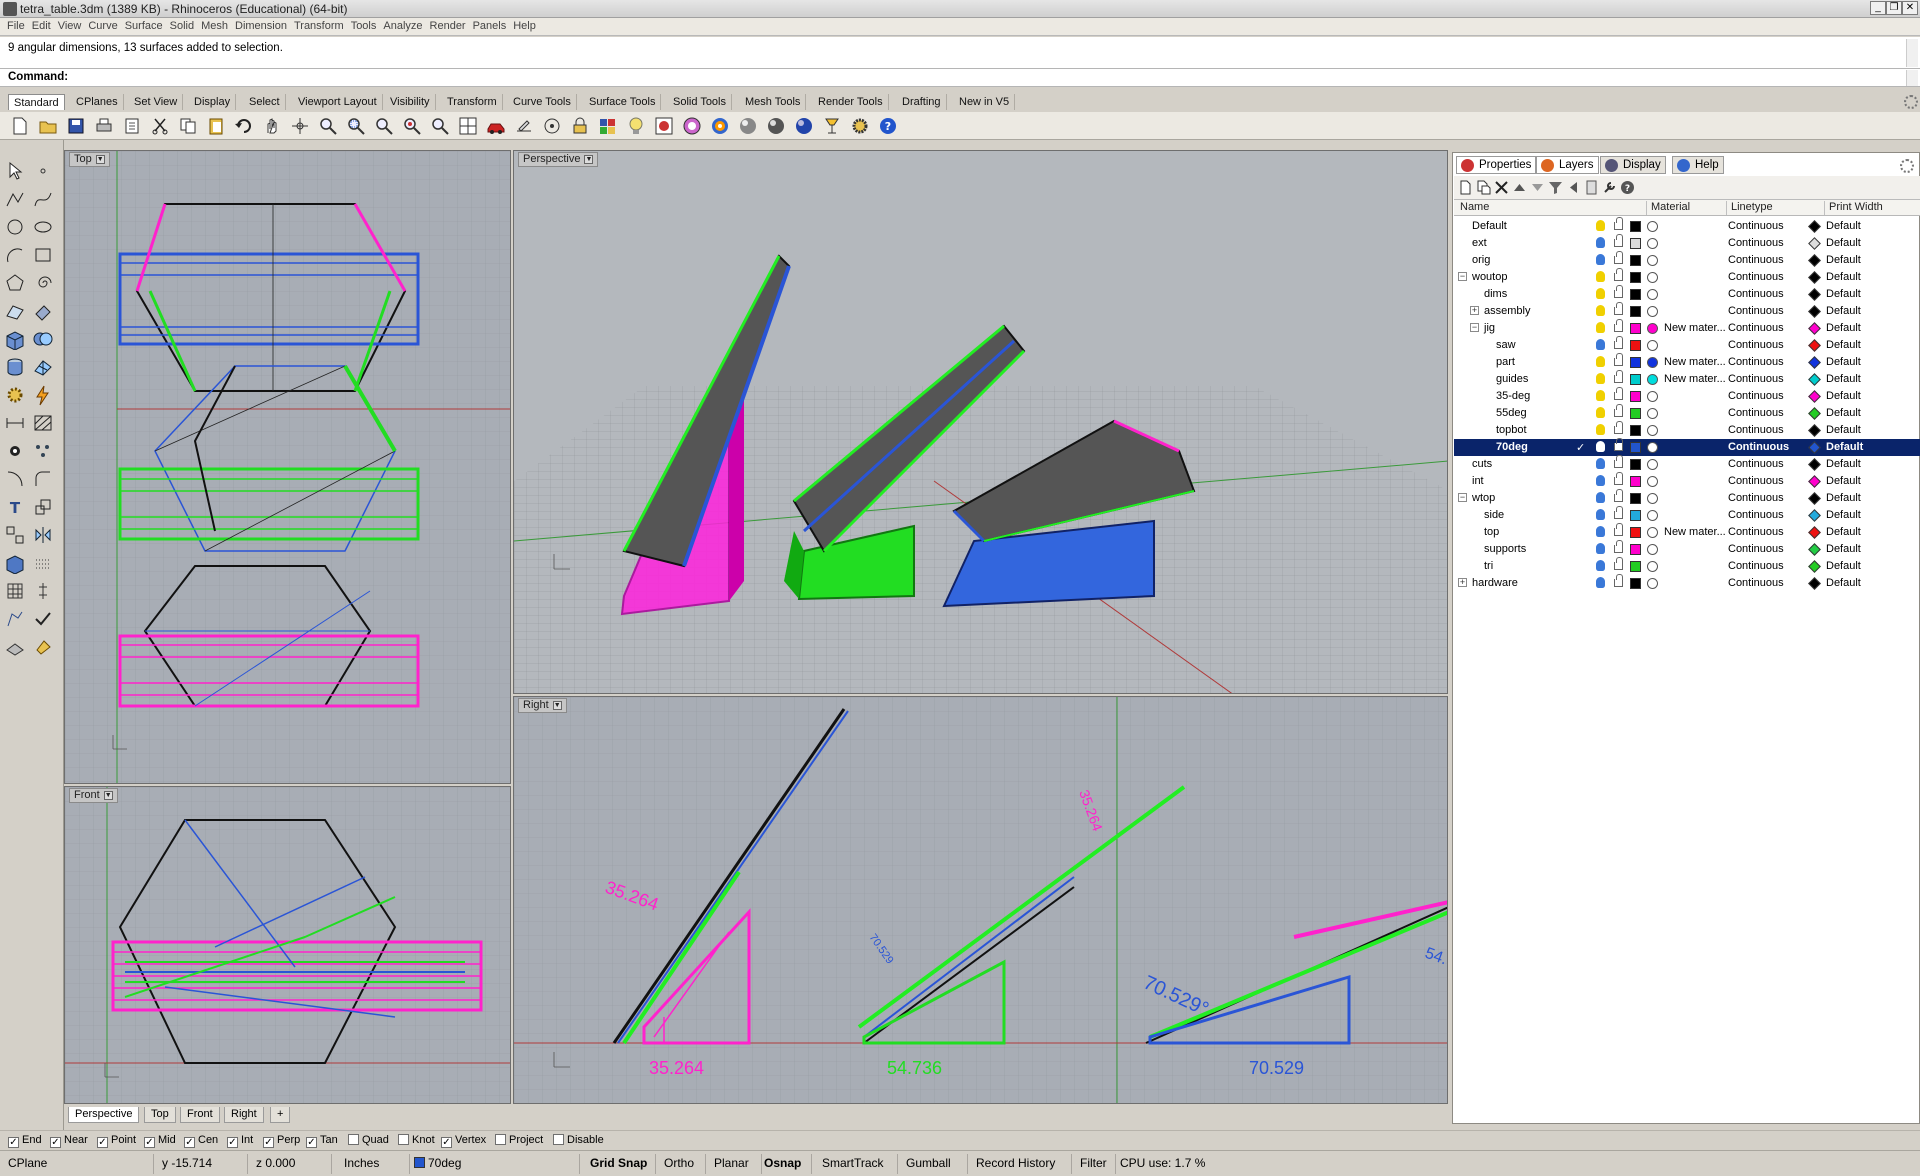 This screenshot has width=1920, height=1176. I want to click on light-bulb-icon, so click(636, 126).